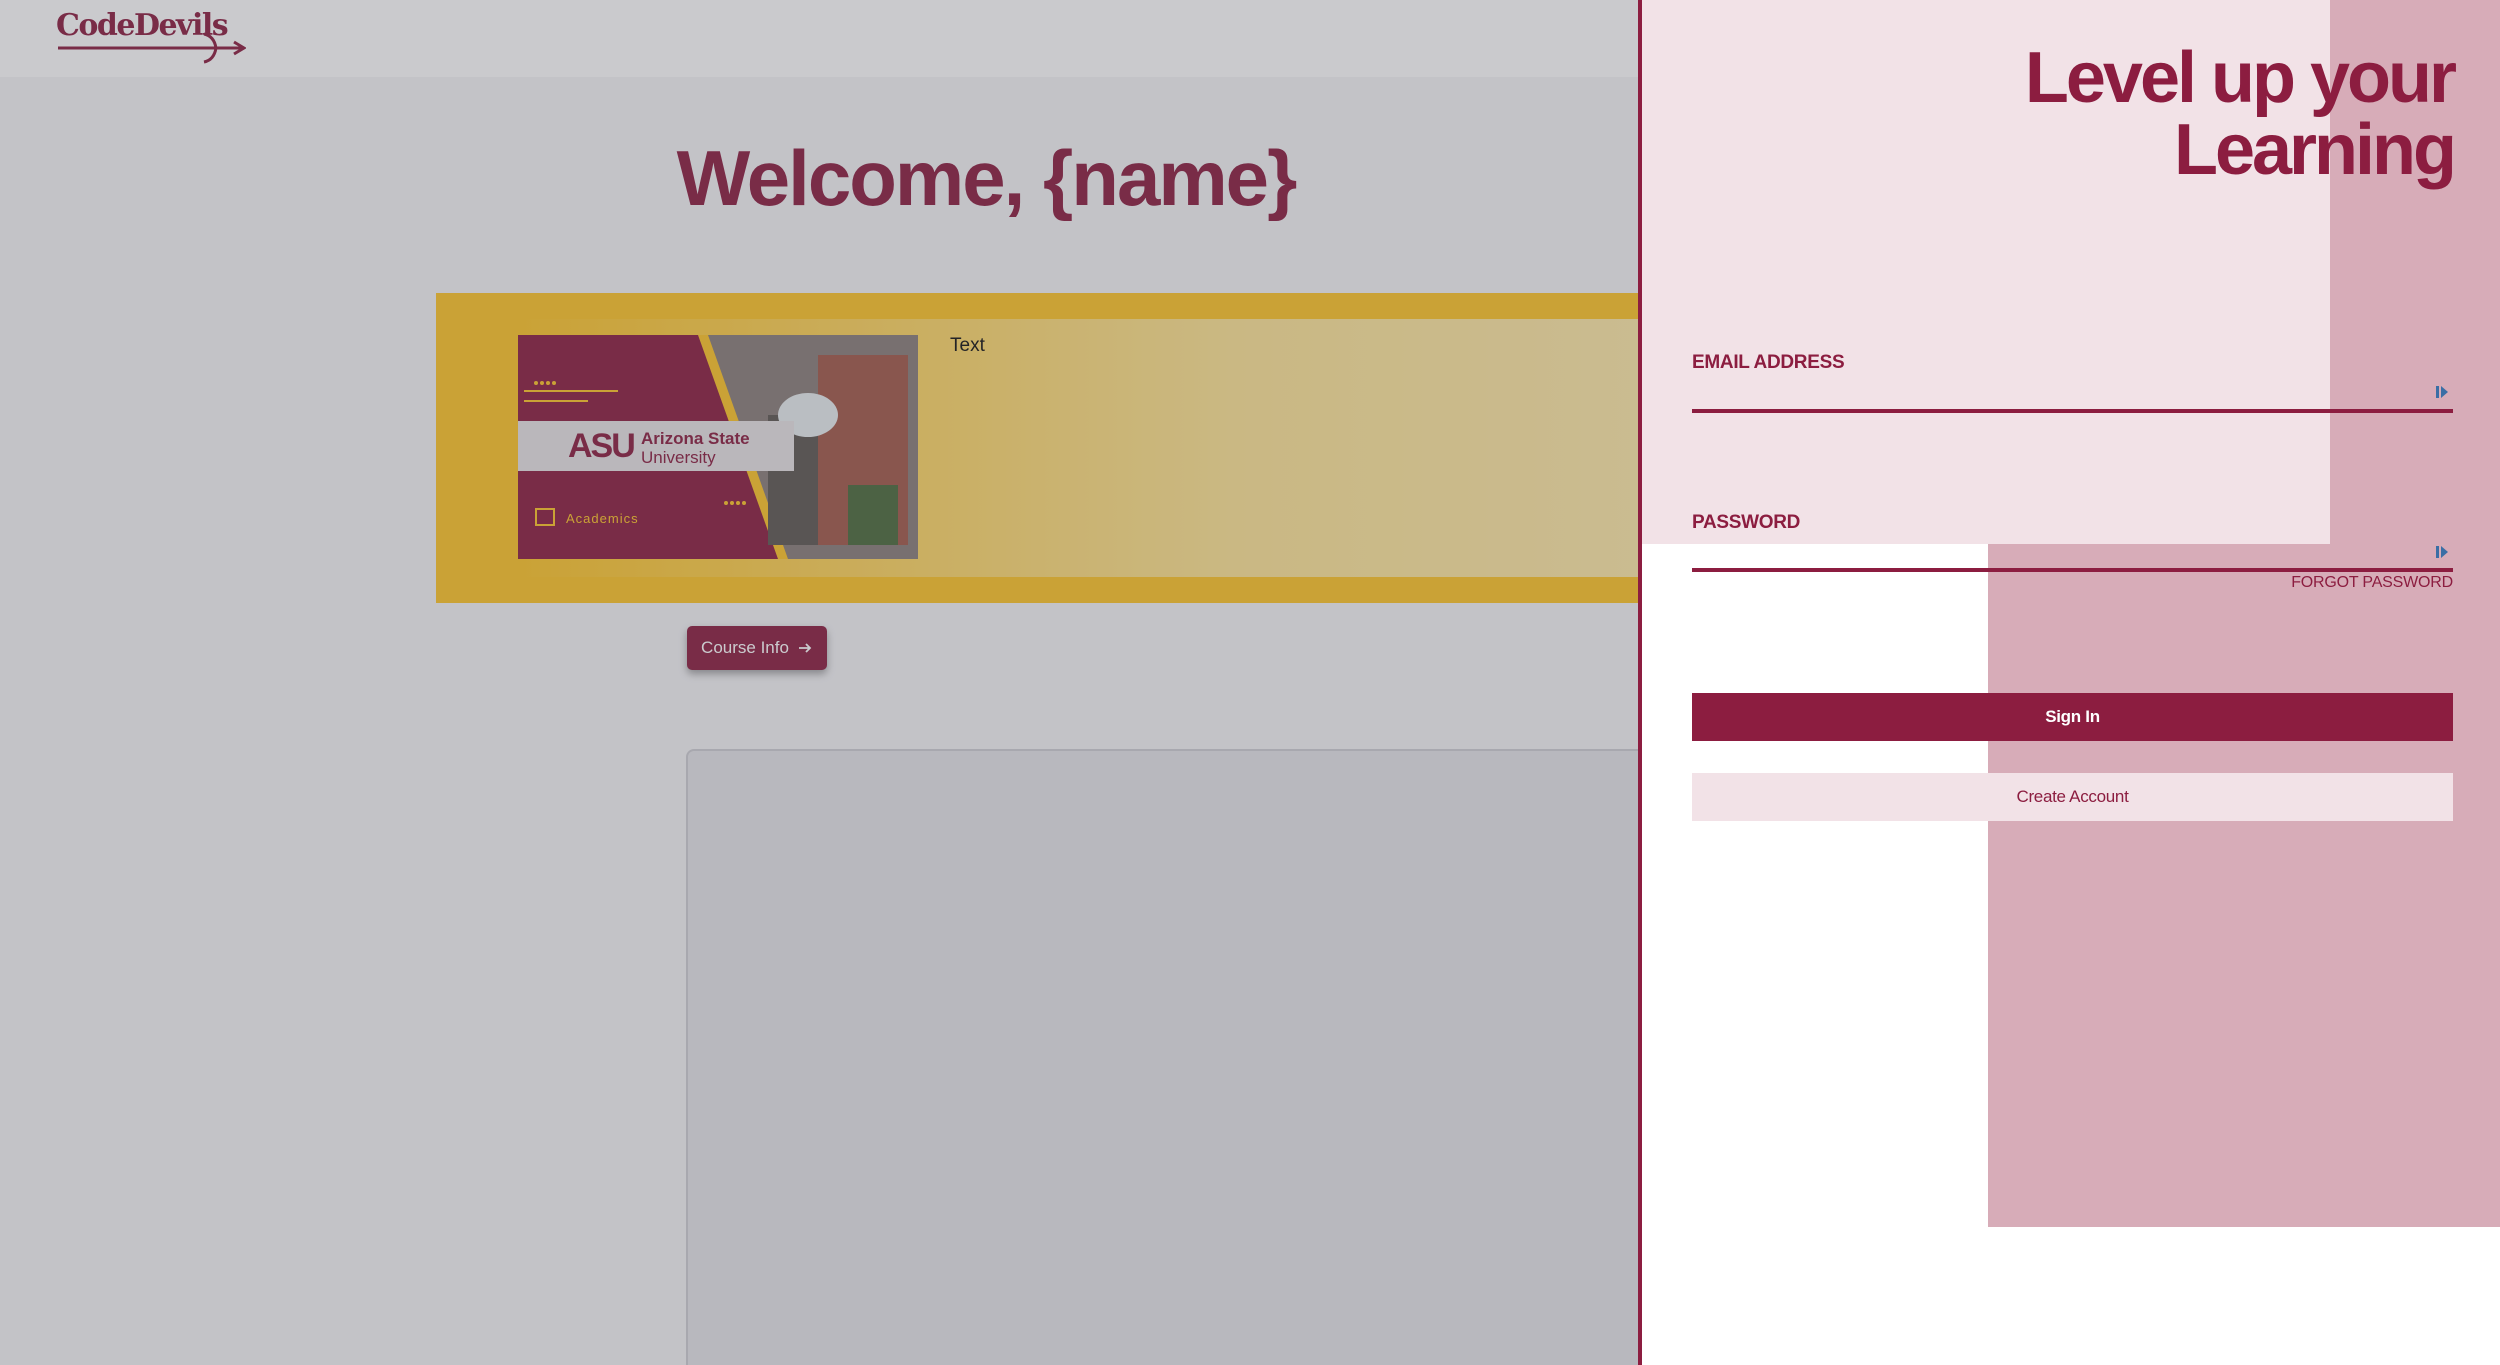  Describe the element at coordinates (2062, 550) in the screenshot. I see `password-field` at that location.